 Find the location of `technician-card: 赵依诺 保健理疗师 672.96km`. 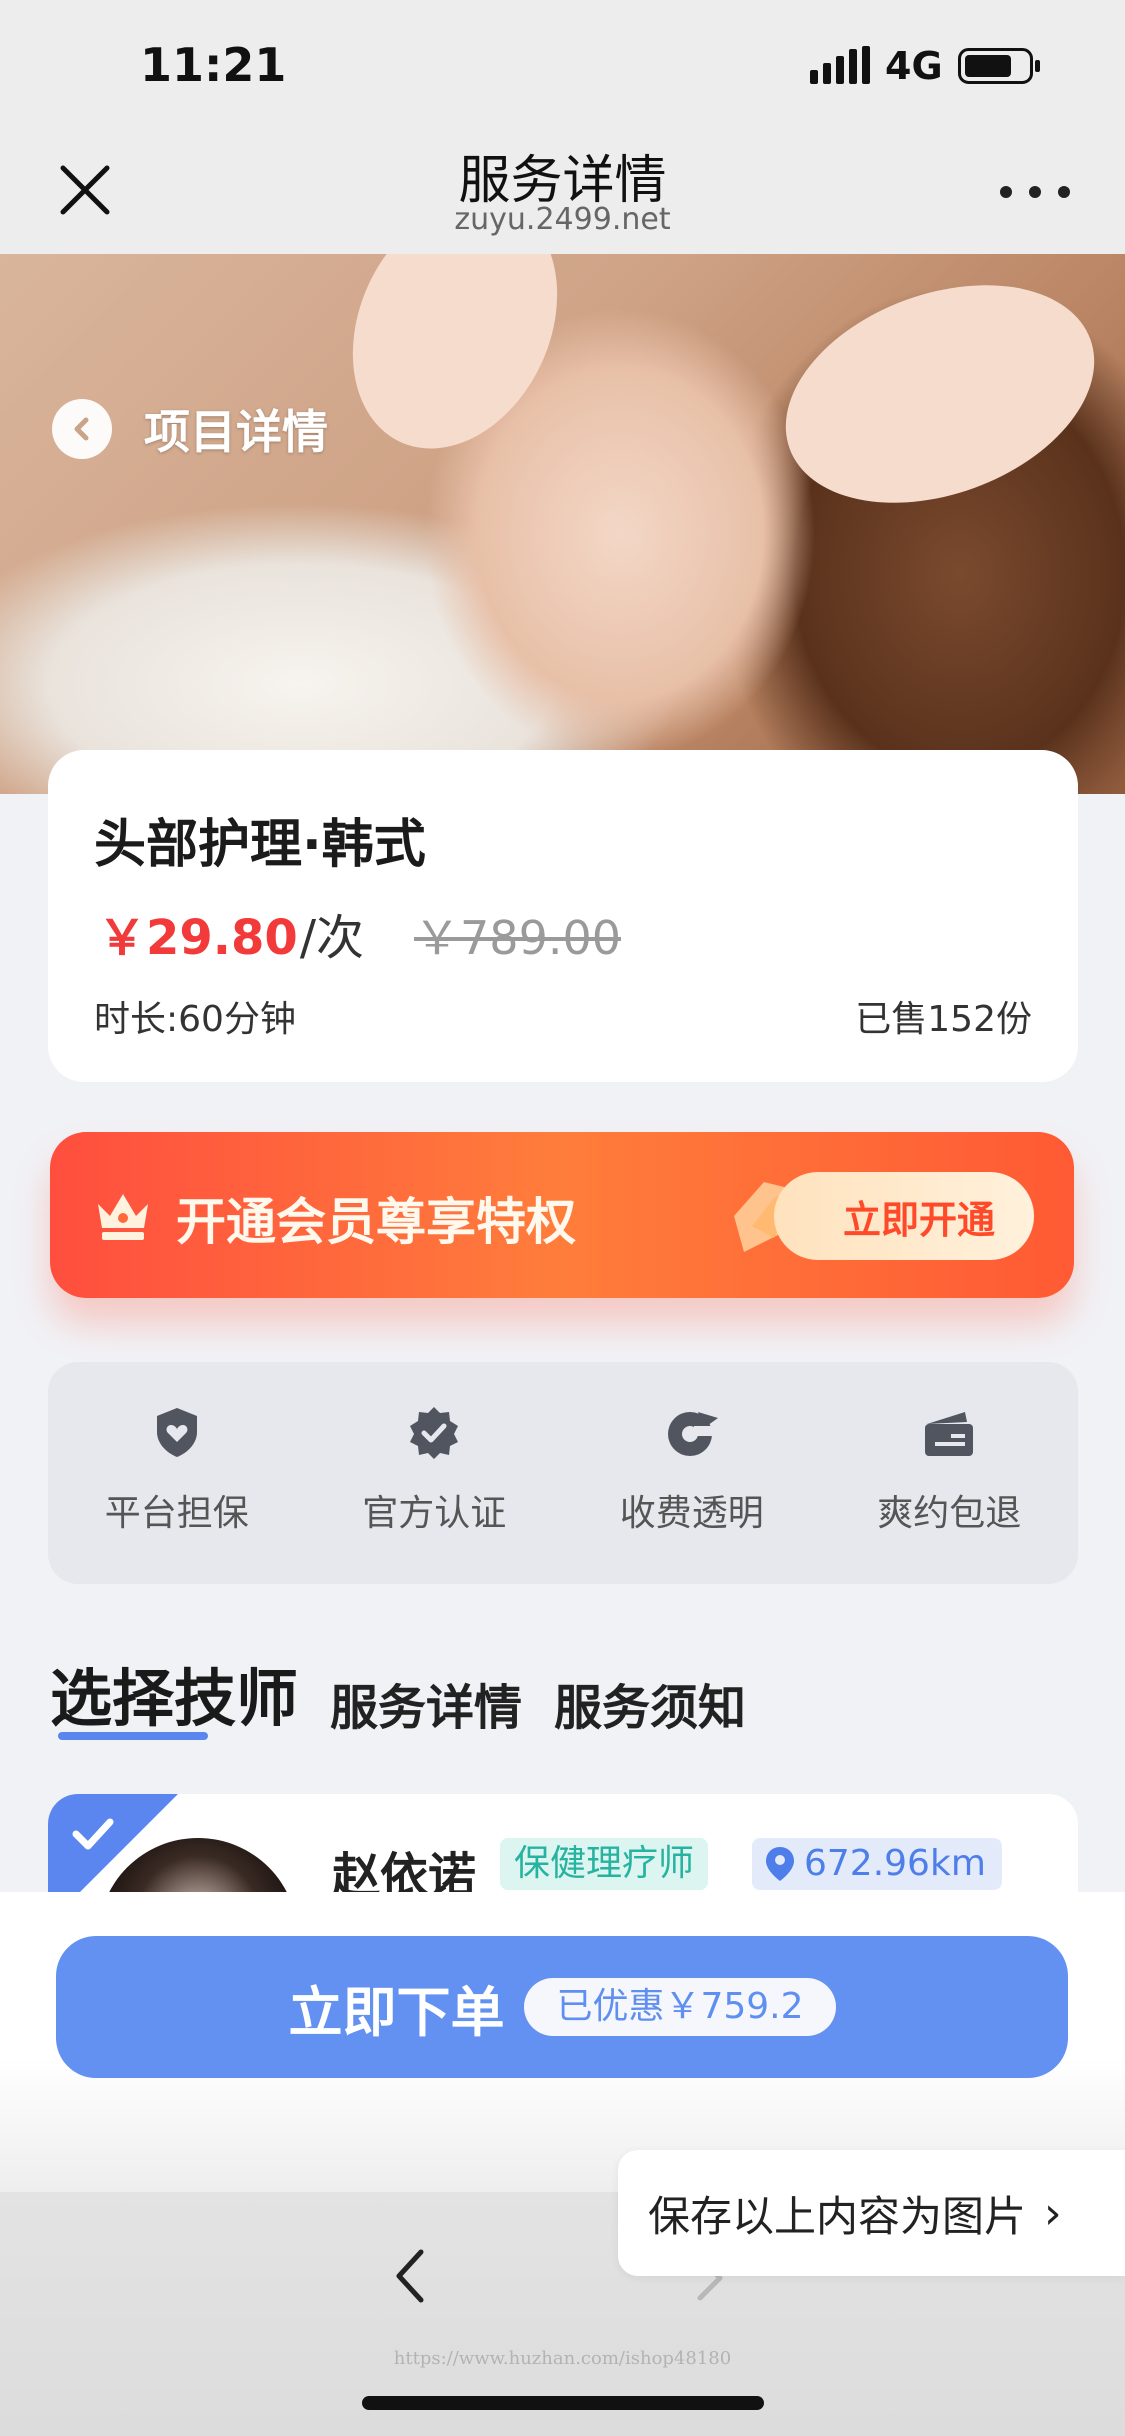

technician-card: 赵依诺 保健理疗师 672.96km is located at coordinates (563, 1844).